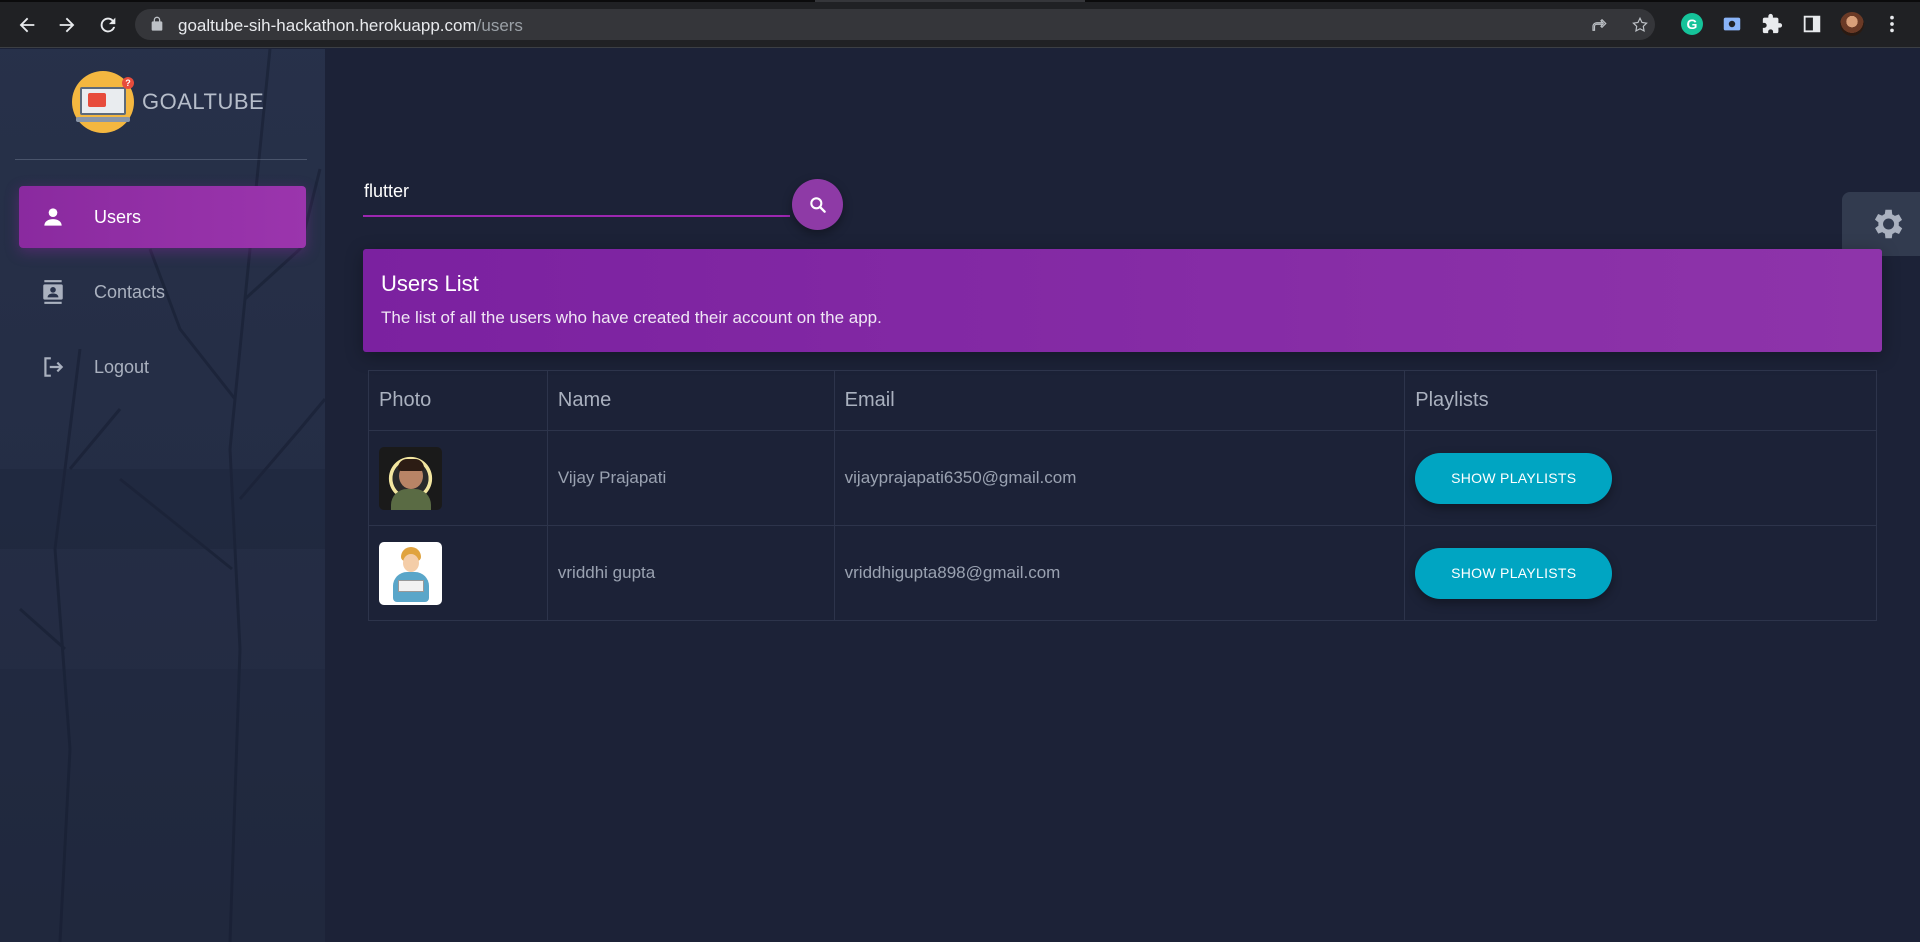 The image size is (1920, 942). Describe the element at coordinates (499, 25) in the screenshot. I see `url-path: /users` at that location.